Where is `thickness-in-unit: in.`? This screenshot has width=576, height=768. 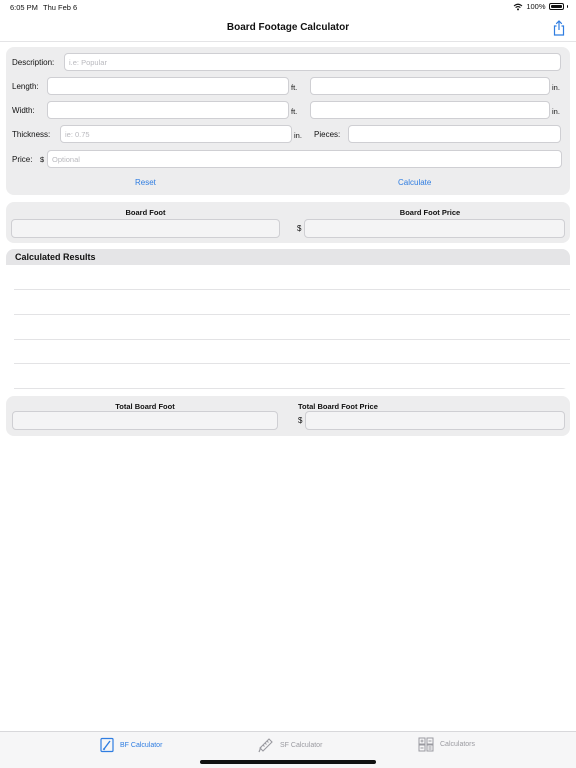 thickness-in-unit: in. is located at coordinates (298, 135).